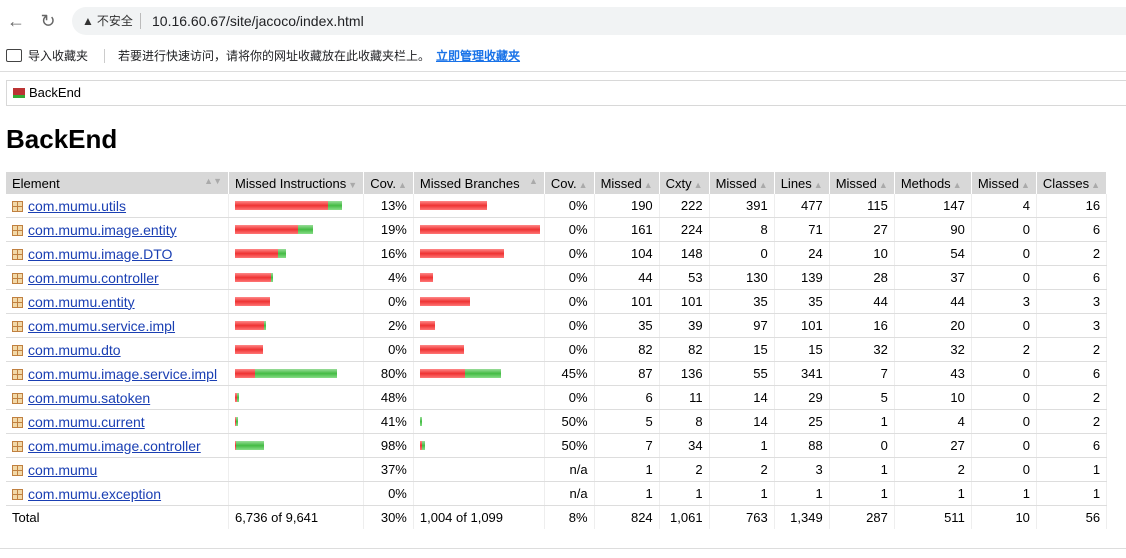 This screenshot has width=1126, height=558. I want to click on table-row: com.mumu.utils 13% 0% 190 222 391 477 115 147 4 16, so click(557, 206).